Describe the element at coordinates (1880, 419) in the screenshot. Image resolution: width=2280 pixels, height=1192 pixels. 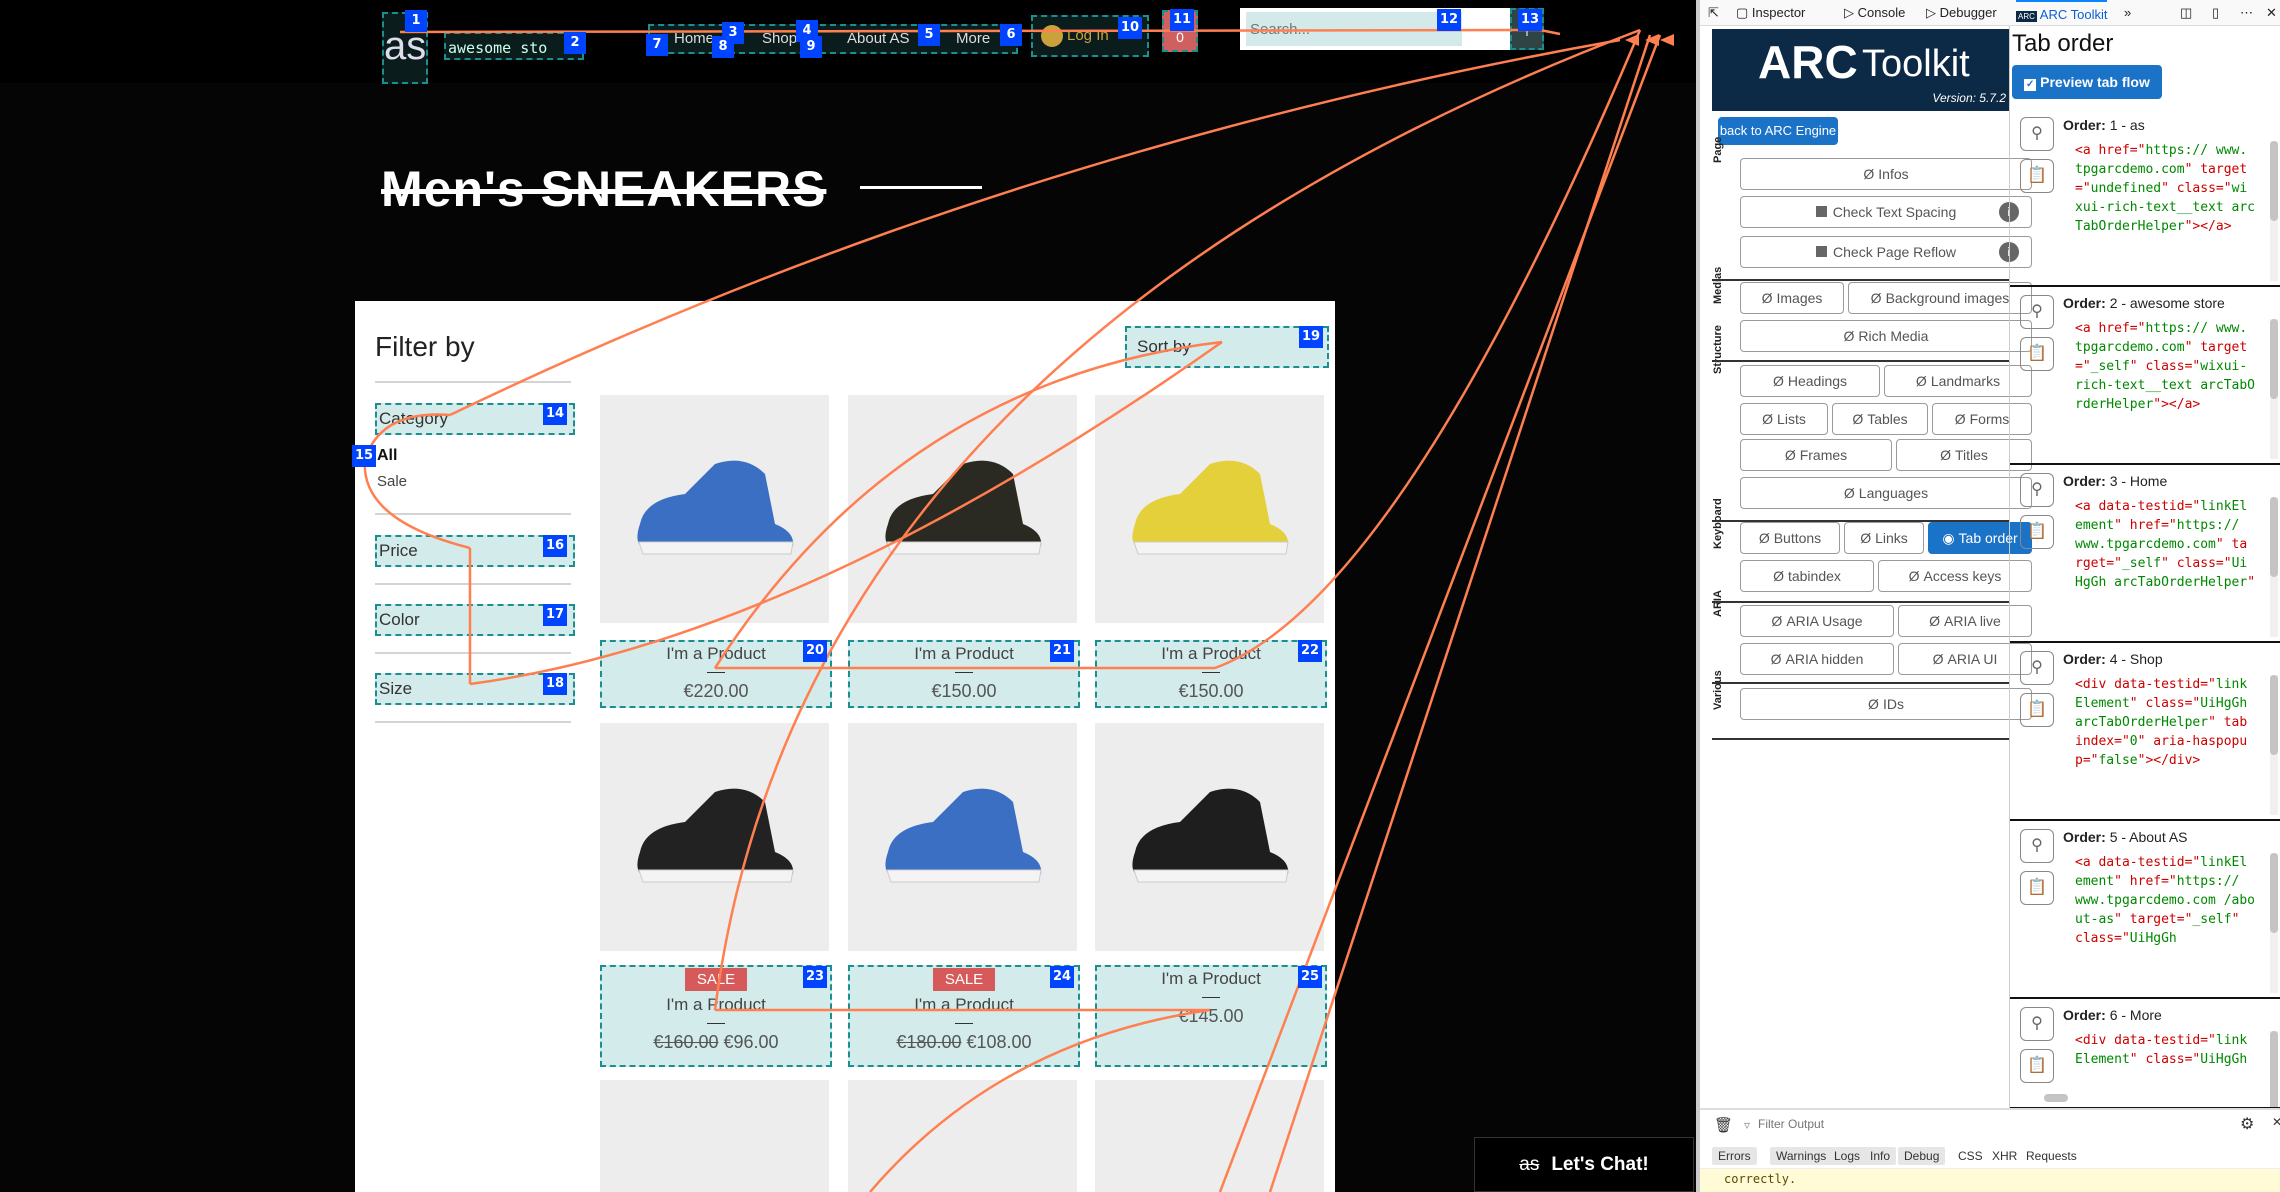
I see `arc-button-tables: Ø Tables` at that location.